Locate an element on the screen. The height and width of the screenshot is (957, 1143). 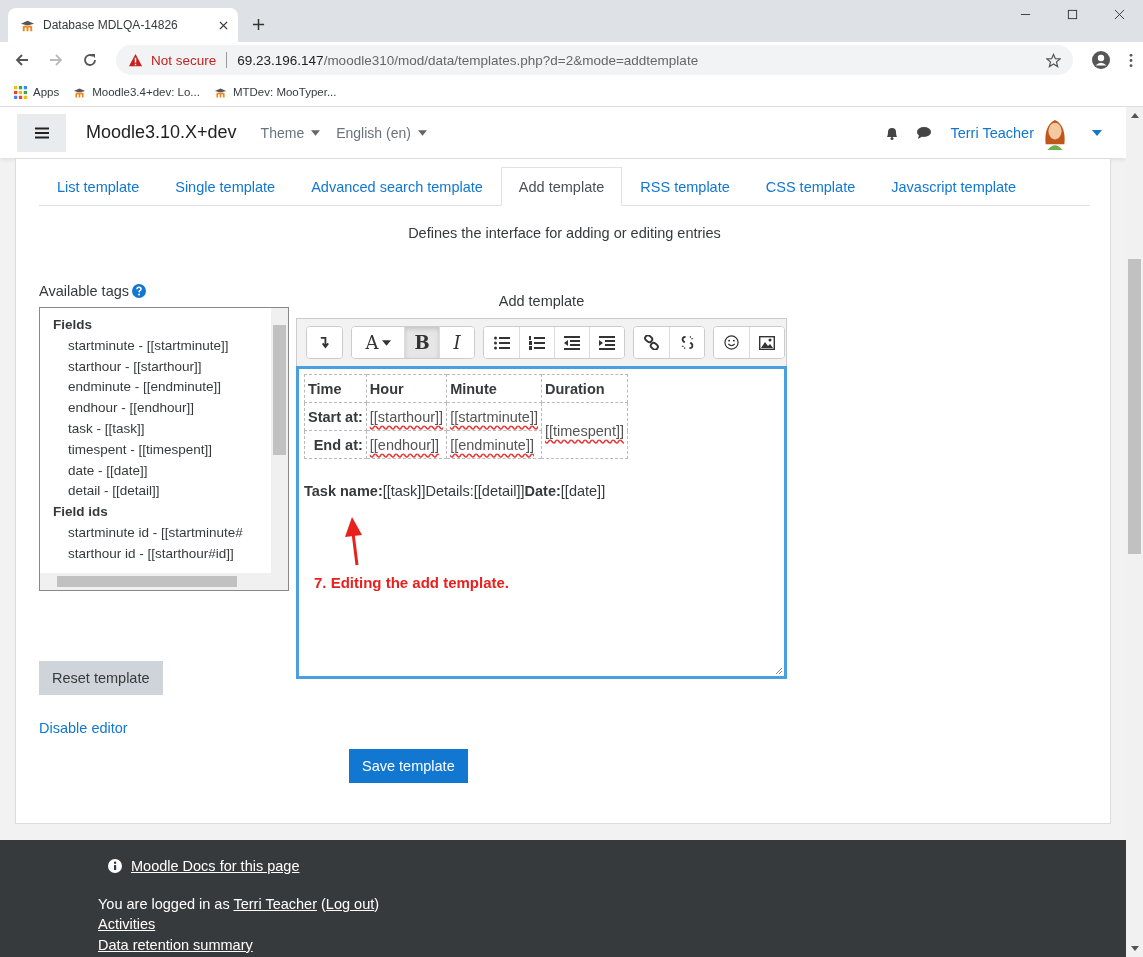
indent-icon is located at coordinates (607, 342).